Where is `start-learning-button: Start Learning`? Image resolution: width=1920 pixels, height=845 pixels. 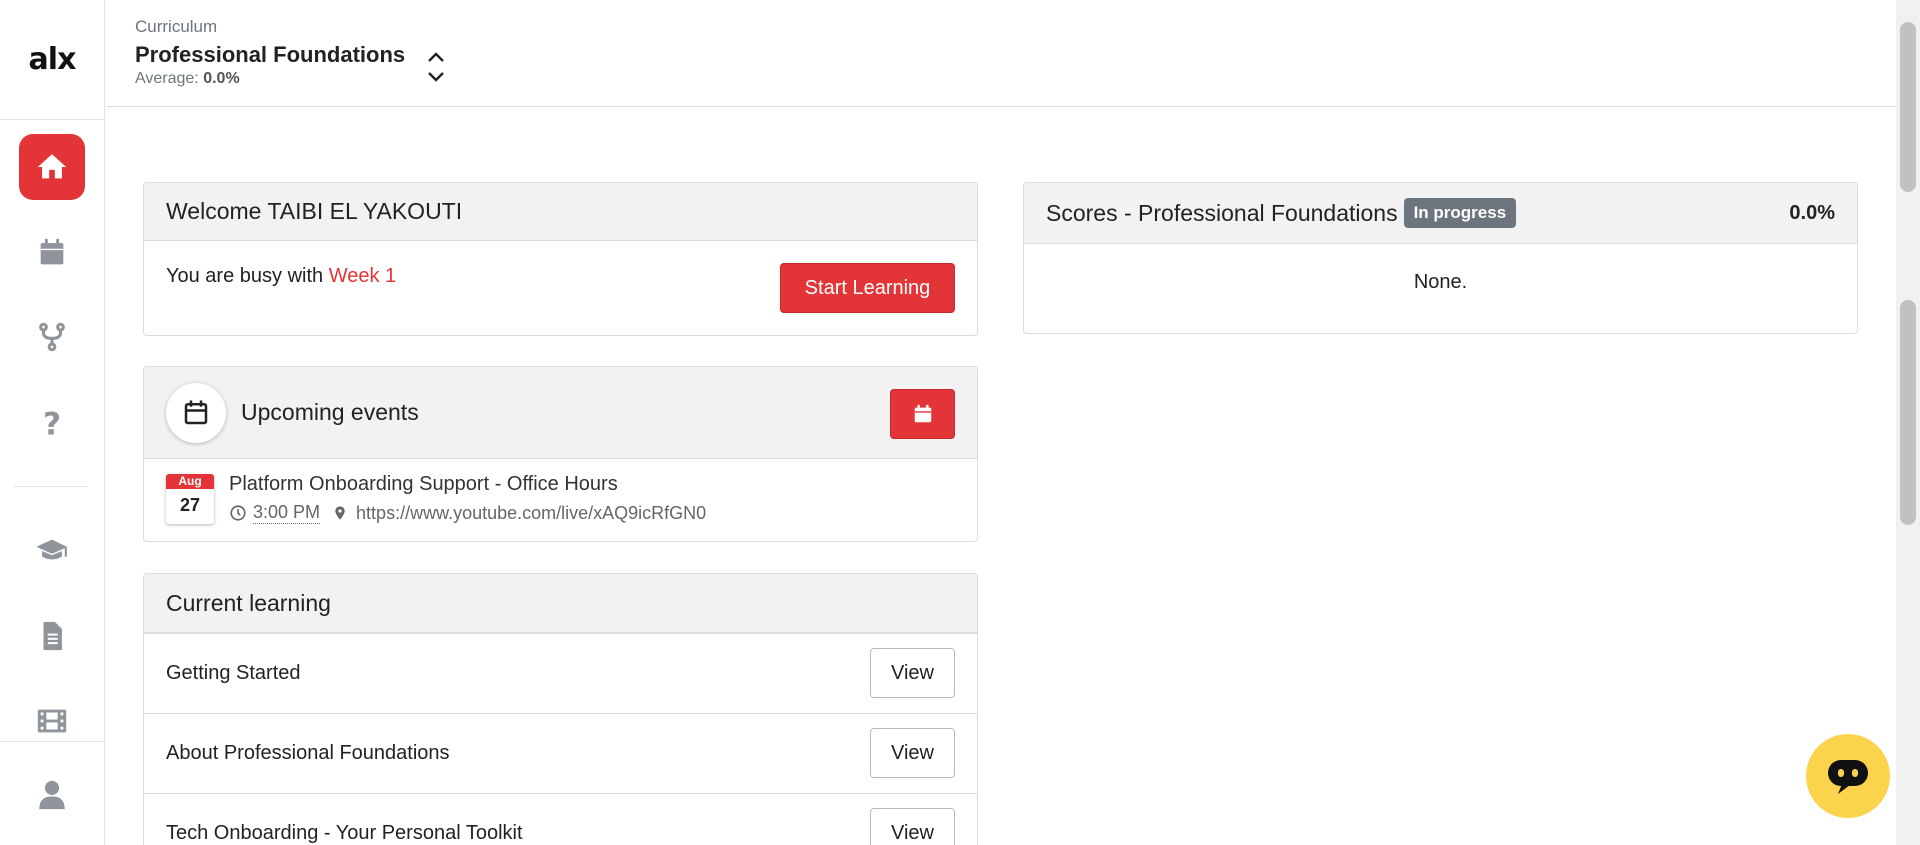
start-learning-button: Start Learning is located at coordinates (867, 288).